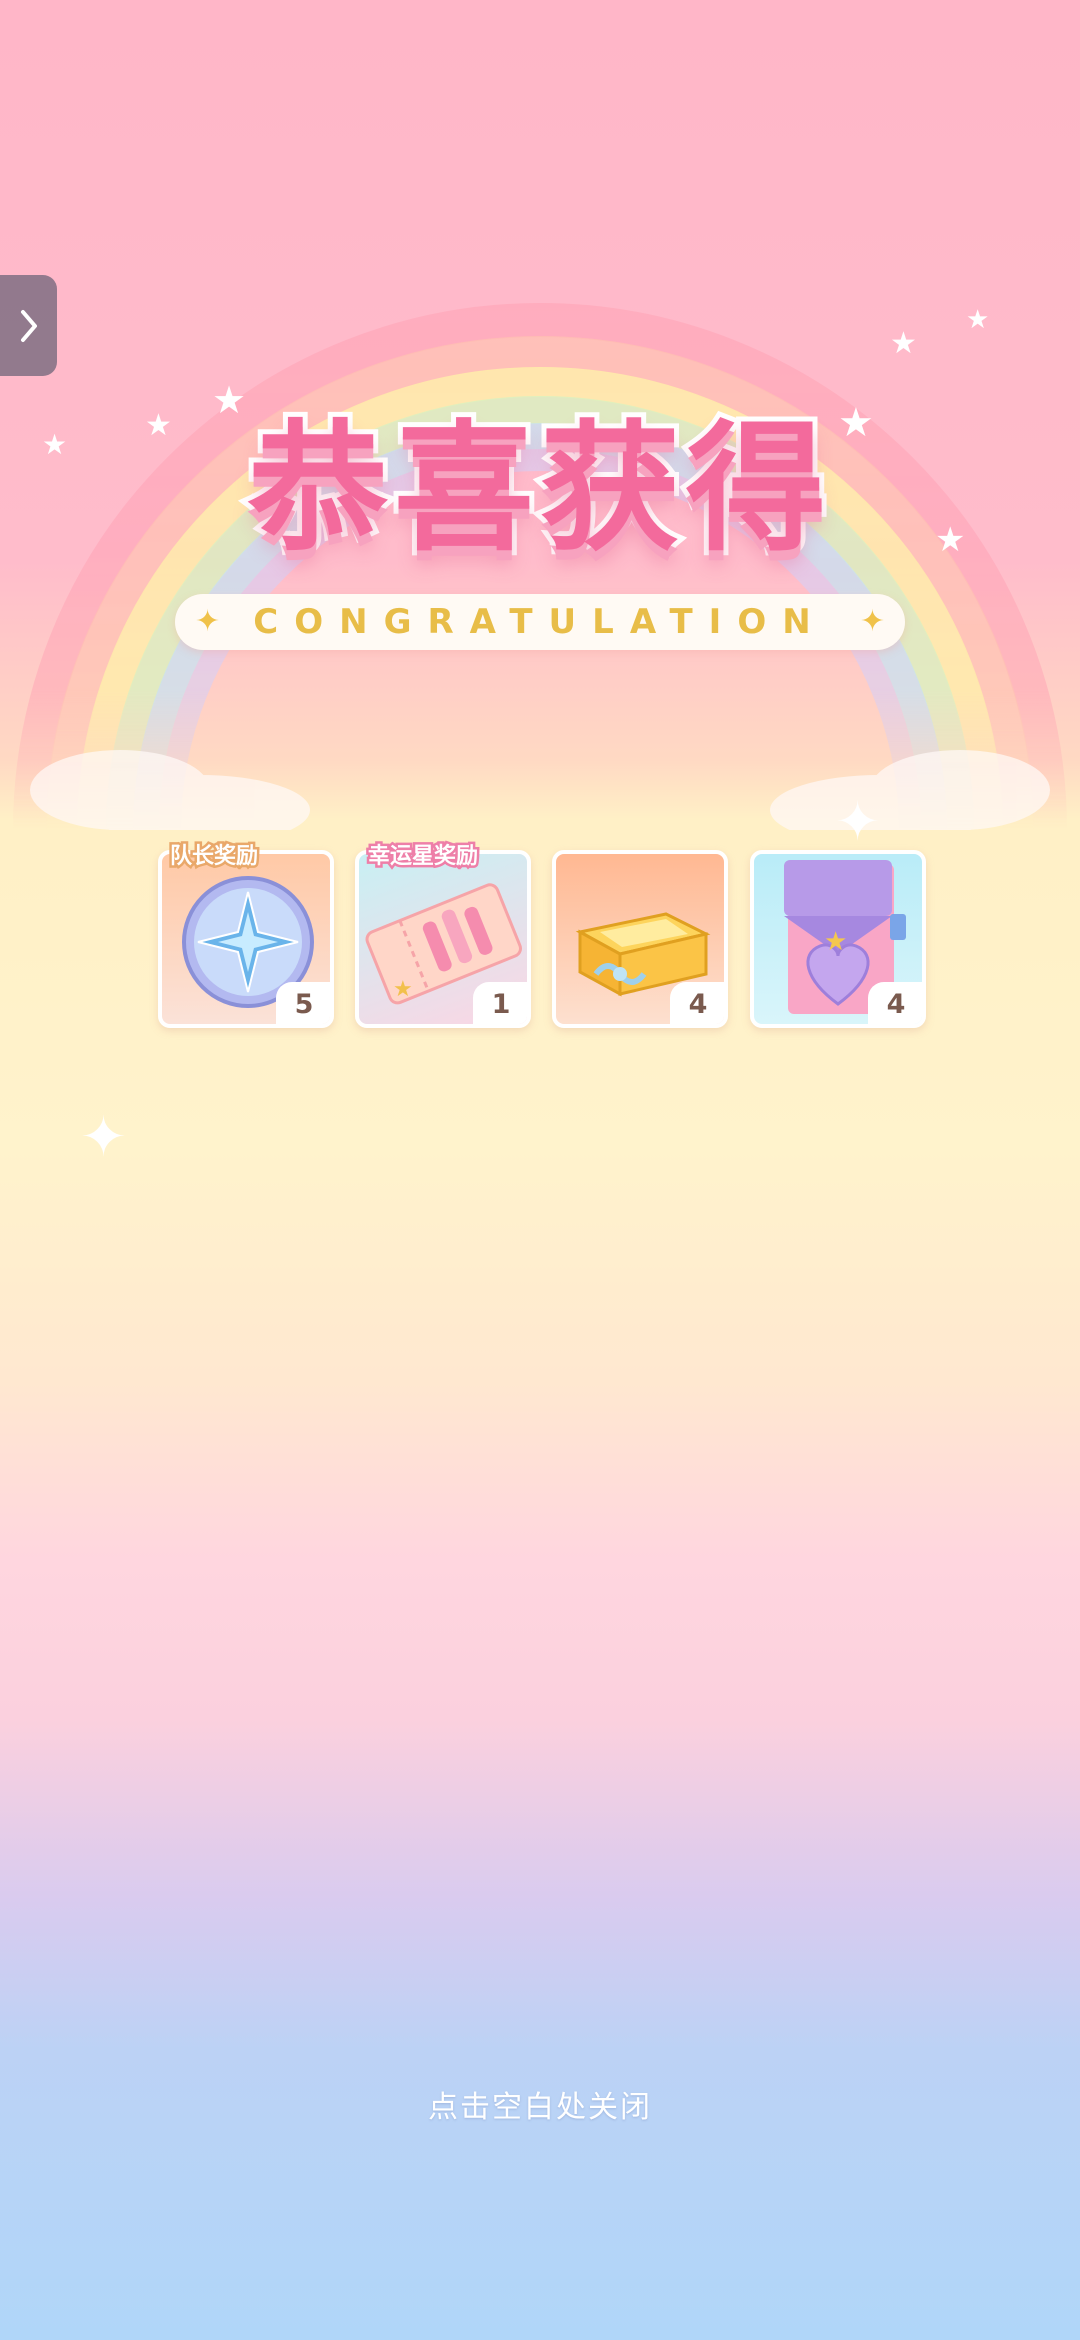 This screenshot has height=2340, width=1080. I want to click on reward-item-card: ★ 1, so click(443, 939).